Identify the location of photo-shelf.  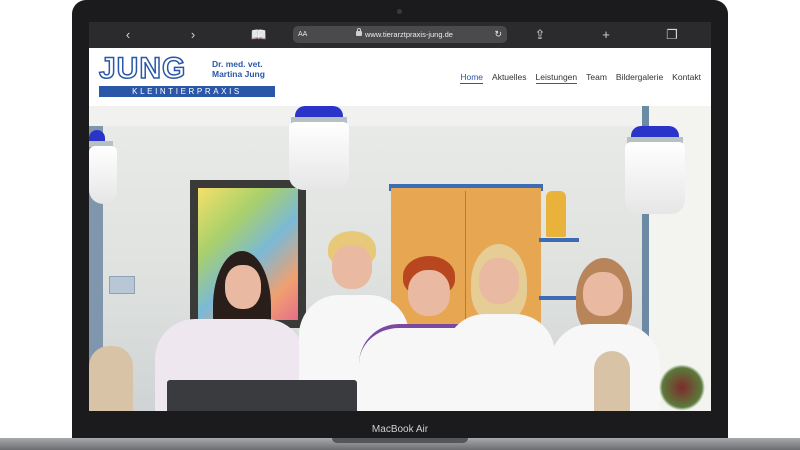
(559, 240).